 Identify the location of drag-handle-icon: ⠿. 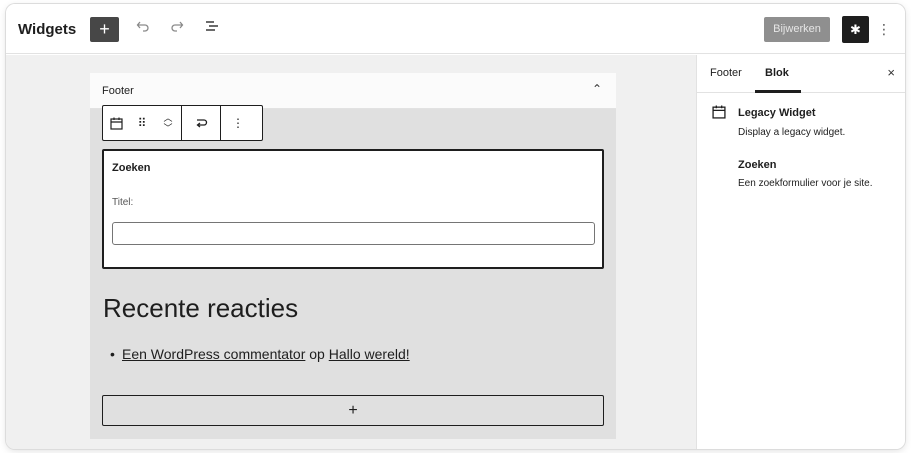
(142, 123).